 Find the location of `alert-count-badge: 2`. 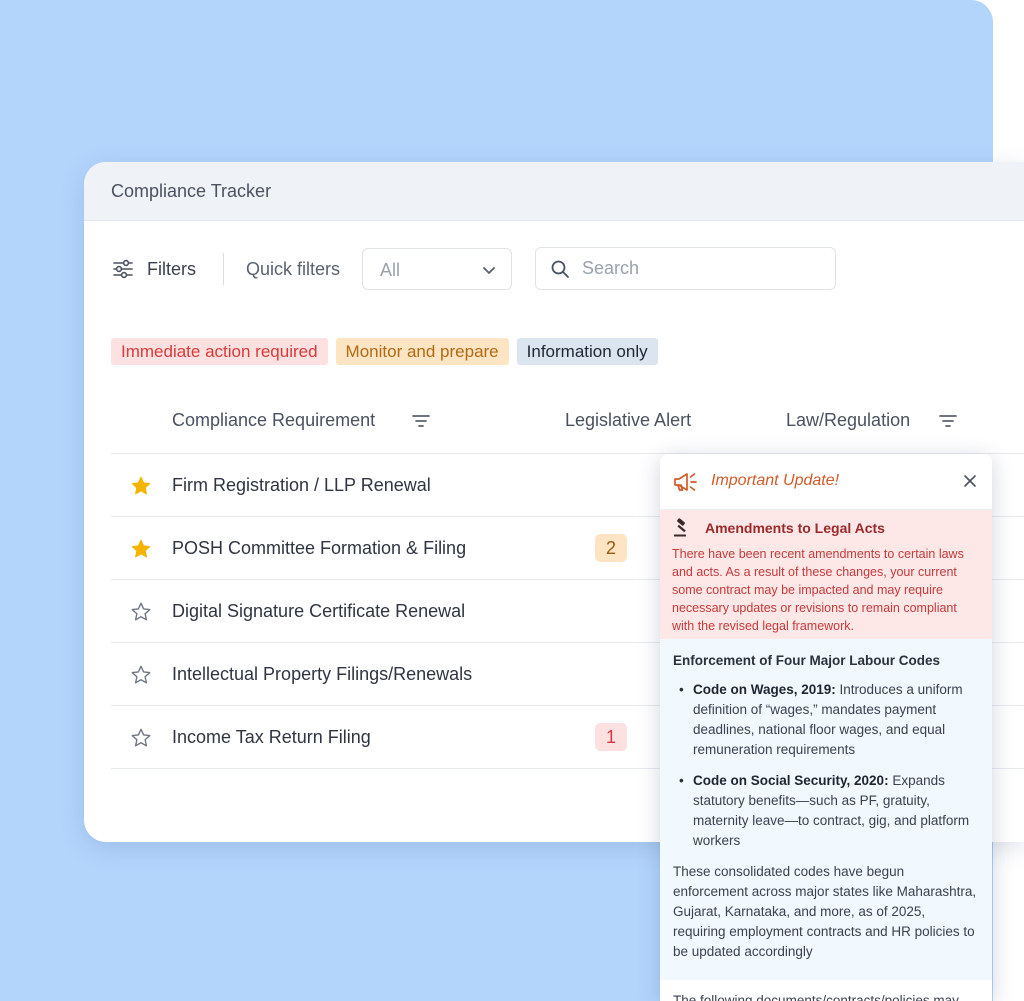

alert-count-badge: 2 is located at coordinates (611, 548).